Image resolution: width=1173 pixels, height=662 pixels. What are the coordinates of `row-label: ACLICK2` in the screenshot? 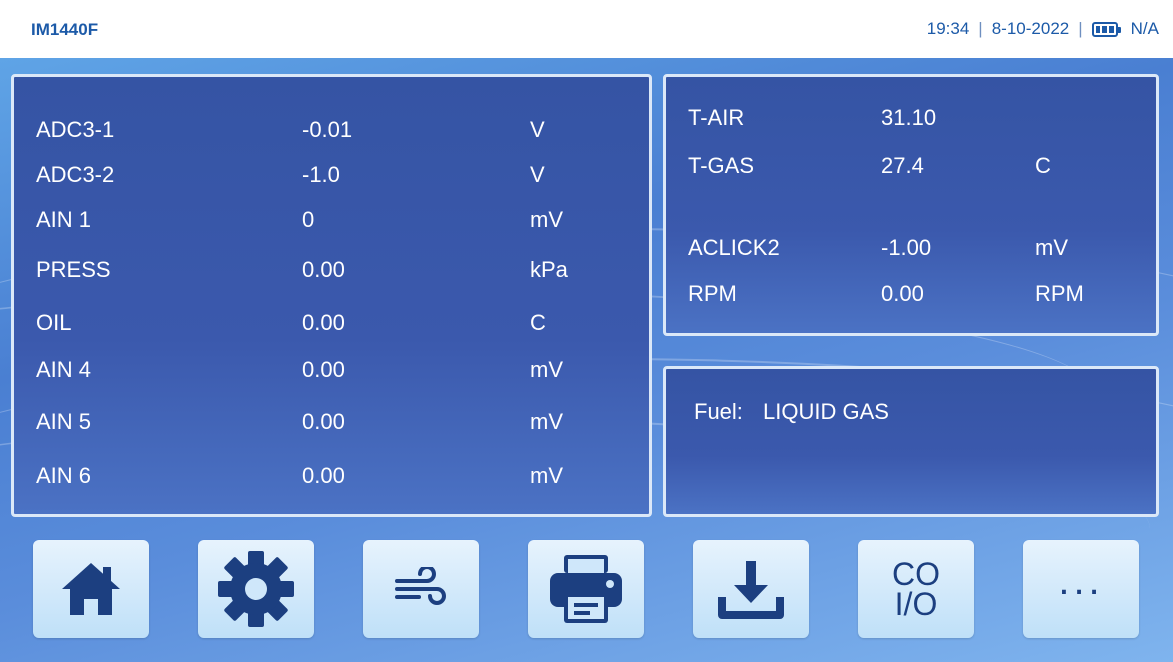 It's located at (734, 247).